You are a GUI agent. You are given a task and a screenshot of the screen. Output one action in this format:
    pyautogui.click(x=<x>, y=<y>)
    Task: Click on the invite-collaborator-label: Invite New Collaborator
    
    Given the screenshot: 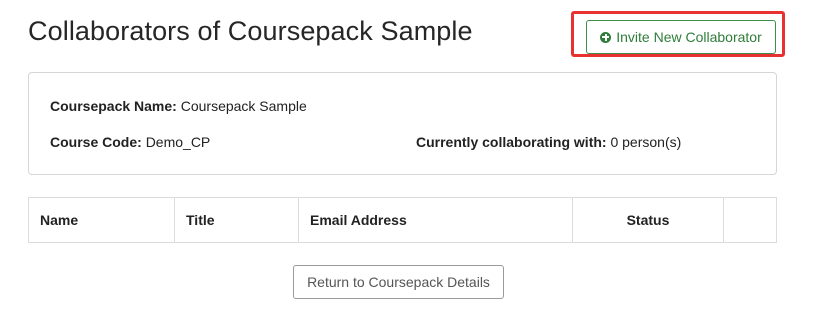 What is the action you would take?
    pyautogui.click(x=689, y=37)
    